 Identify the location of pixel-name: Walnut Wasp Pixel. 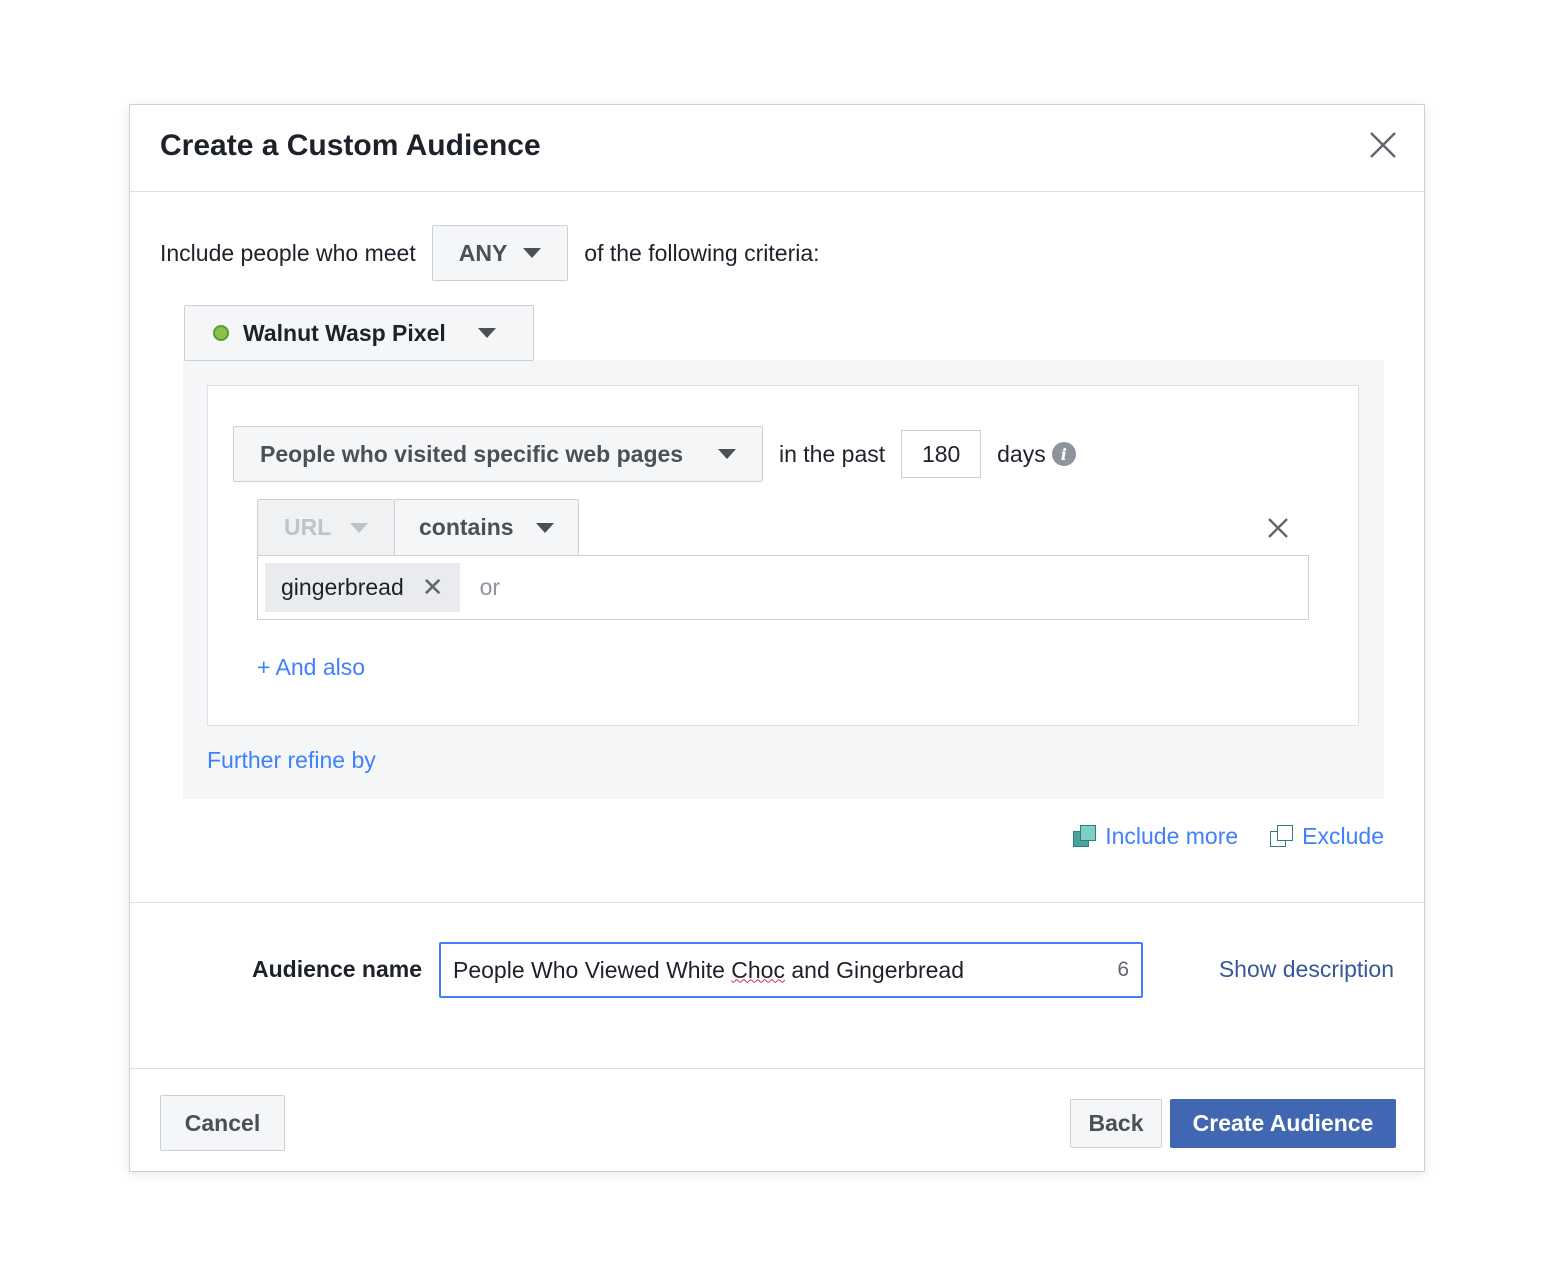
(344, 332).